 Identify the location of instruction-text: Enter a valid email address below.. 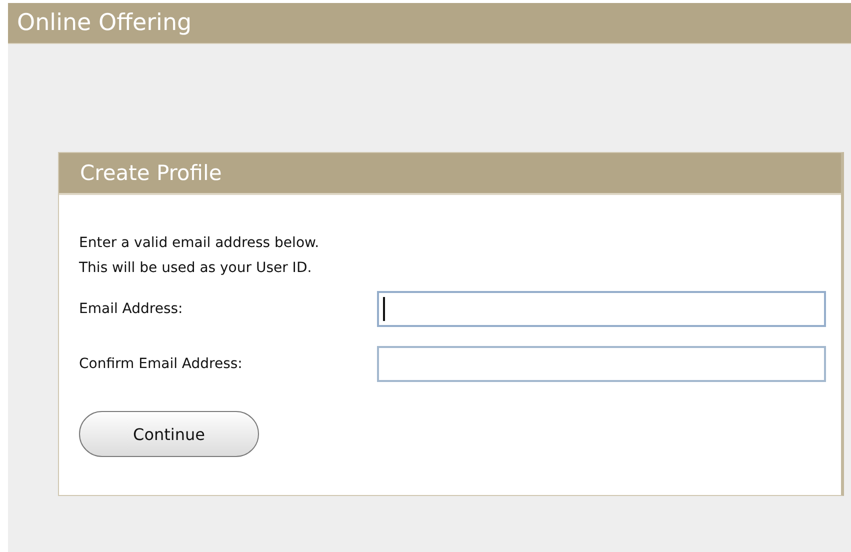
(199, 243).